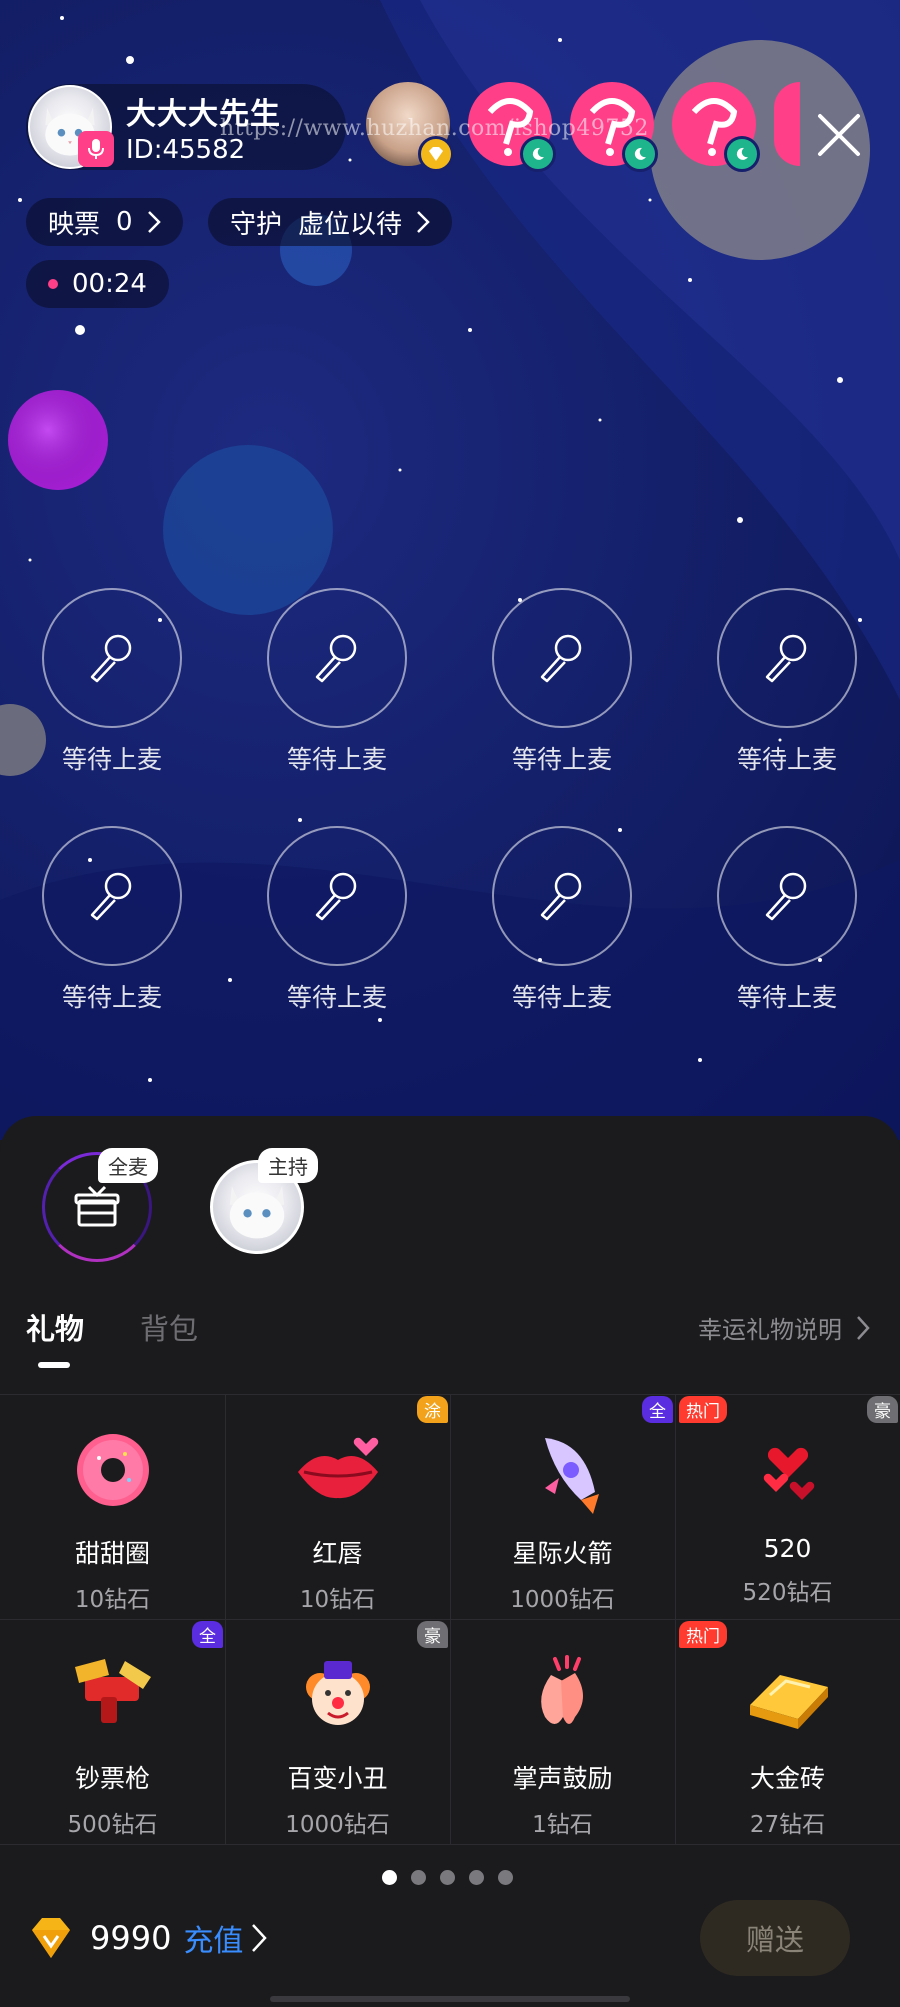 The height and width of the screenshot is (2007, 900). What do you see at coordinates (337, 1553) in the screenshot?
I see `gift-name: 红唇` at bounding box center [337, 1553].